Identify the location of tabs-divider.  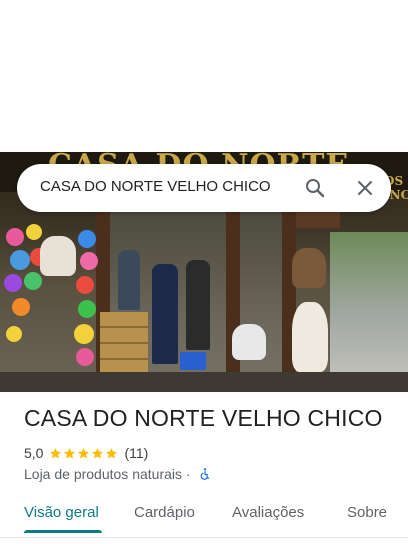
(204, 537).